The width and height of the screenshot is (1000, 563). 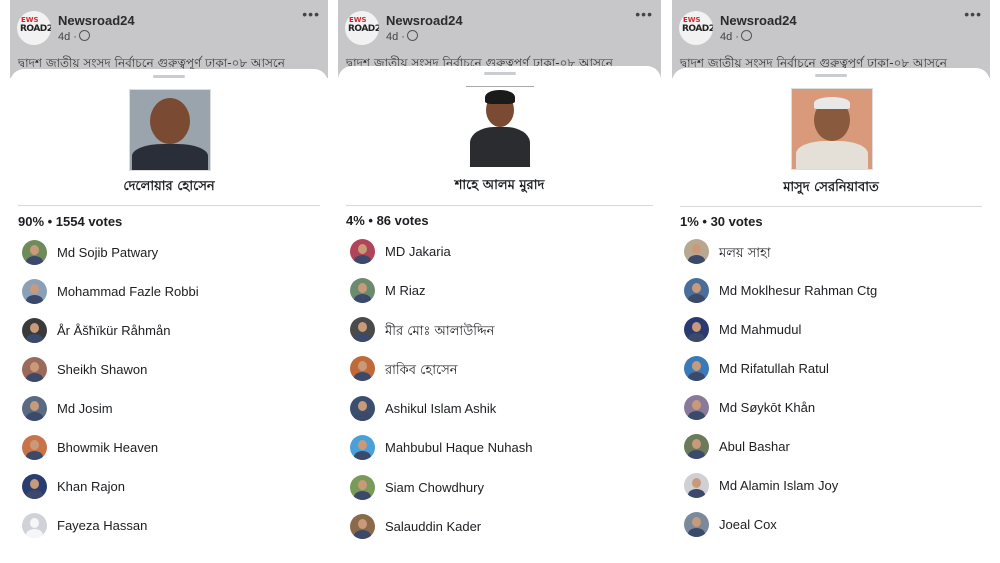 I want to click on voter-item: Mahbubul Haque Nuhash, so click(x=503, y=447).